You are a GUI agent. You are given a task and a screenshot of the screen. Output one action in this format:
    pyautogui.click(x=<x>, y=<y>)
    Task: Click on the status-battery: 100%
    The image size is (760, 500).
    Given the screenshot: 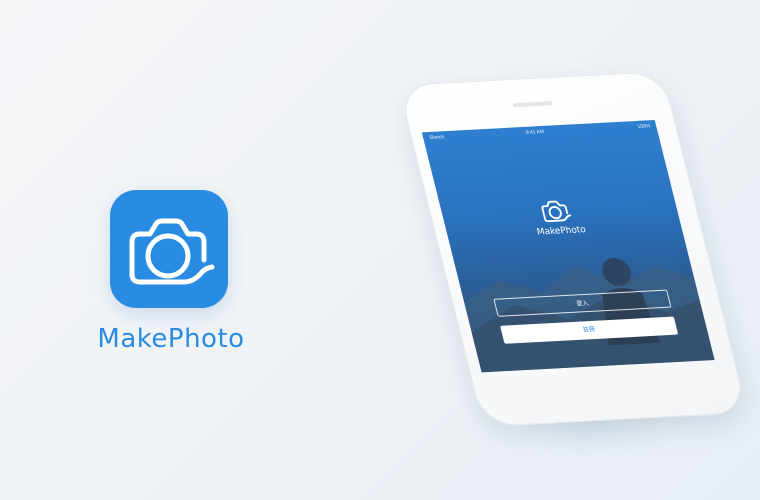 What is the action you would take?
    pyautogui.click(x=644, y=126)
    